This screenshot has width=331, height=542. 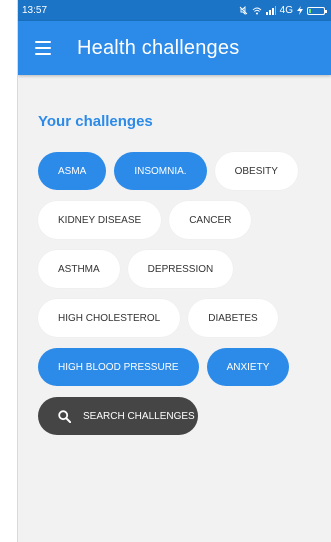 I want to click on mute-icon, so click(x=243, y=10).